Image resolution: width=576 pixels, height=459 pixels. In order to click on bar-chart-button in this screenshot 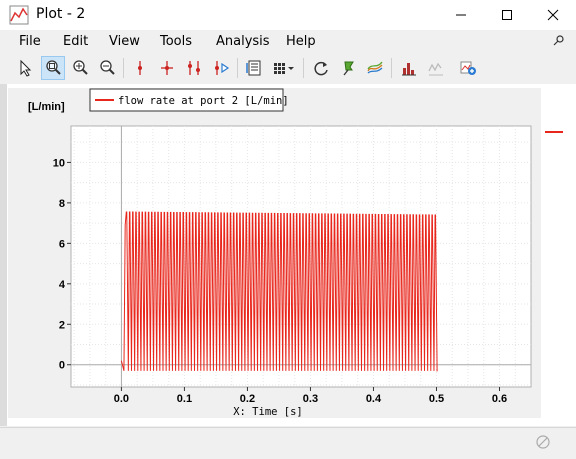, I will do `click(409, 68)`.